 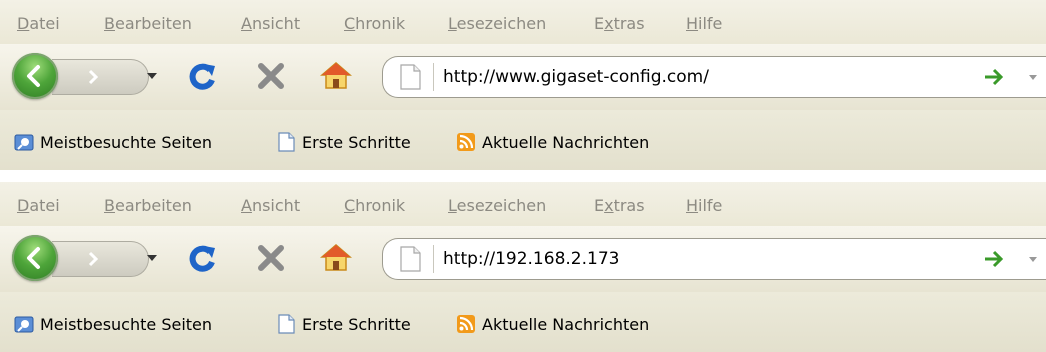 What do you see at coordinates (714, 77) in the screenshot?
I see `url-bar: http://www.gigaset-config.com/` at bounding box center [714, 77].